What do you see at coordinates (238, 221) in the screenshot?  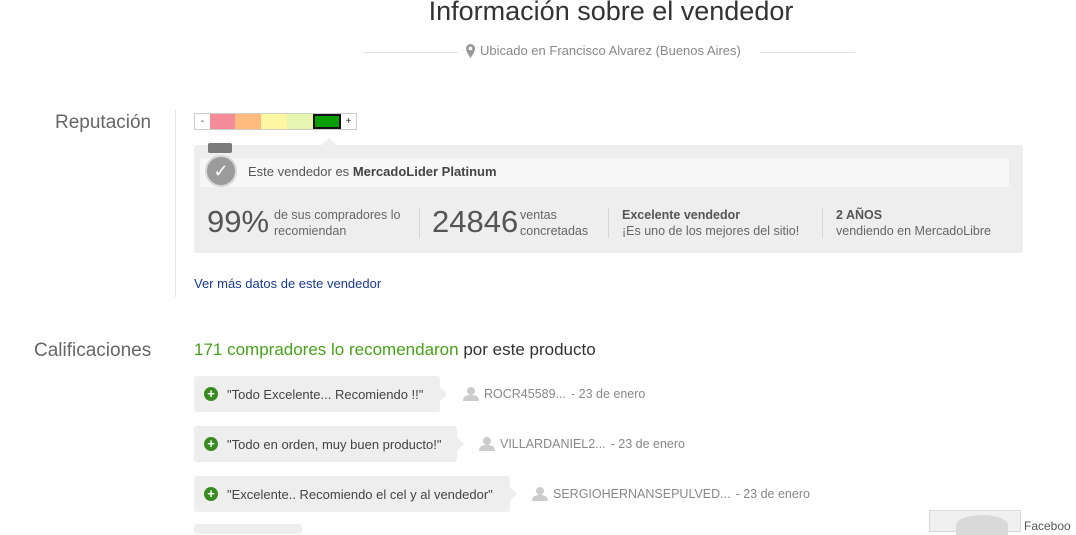 I see `stat-recommend-percent: 99%` at bounding box center [238, 221].